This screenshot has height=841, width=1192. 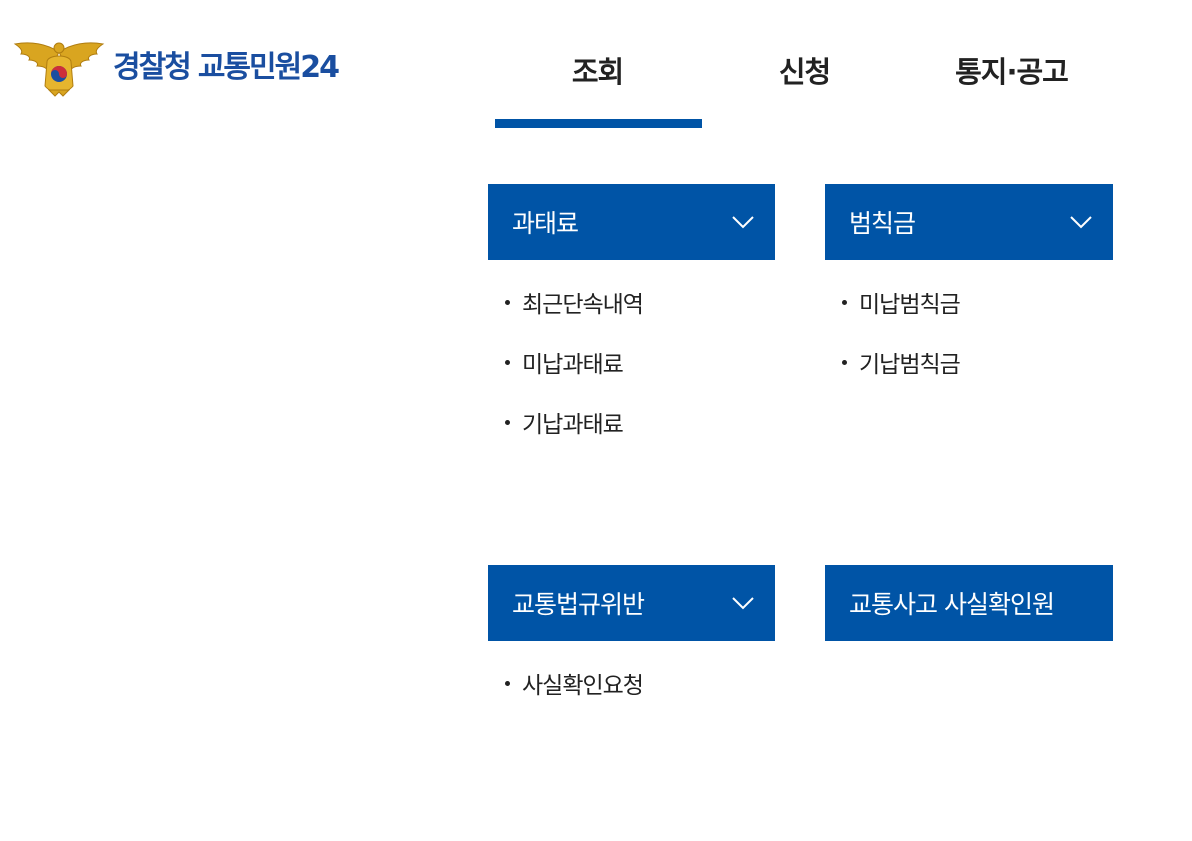 I want to click on menu-item-paid-penalties: 기납범칙금, so click(x=969, y=362).